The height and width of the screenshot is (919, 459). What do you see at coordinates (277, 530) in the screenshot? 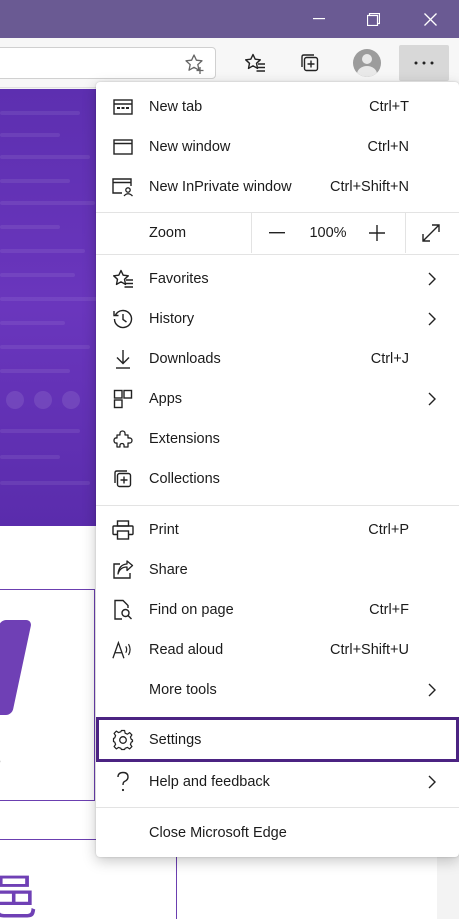
I see `menu-item-print: Print Ctrl+P` at bounding box center [277, 530].